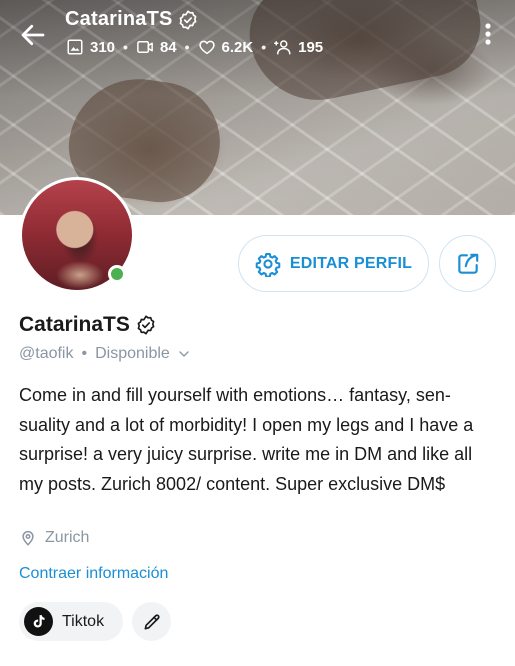 This screenshot has width=515, height=666. I want to click on user-star-icon, so click(282, 47).